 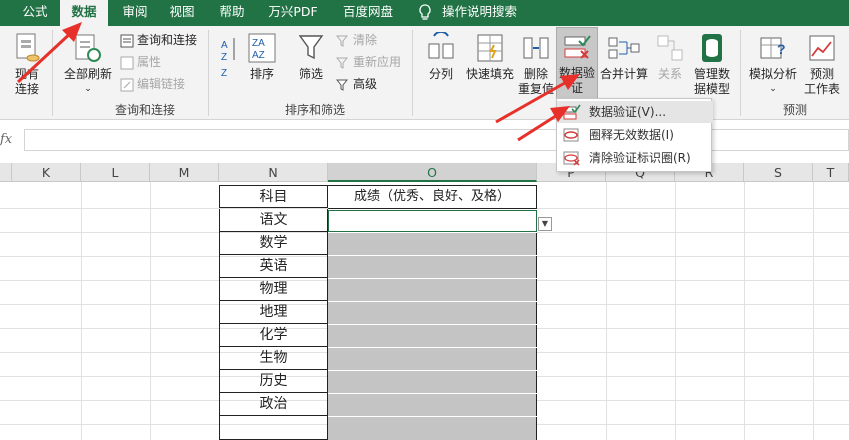 I want to click on annotation-arrow-data-tab, so click(x=49, y=53).